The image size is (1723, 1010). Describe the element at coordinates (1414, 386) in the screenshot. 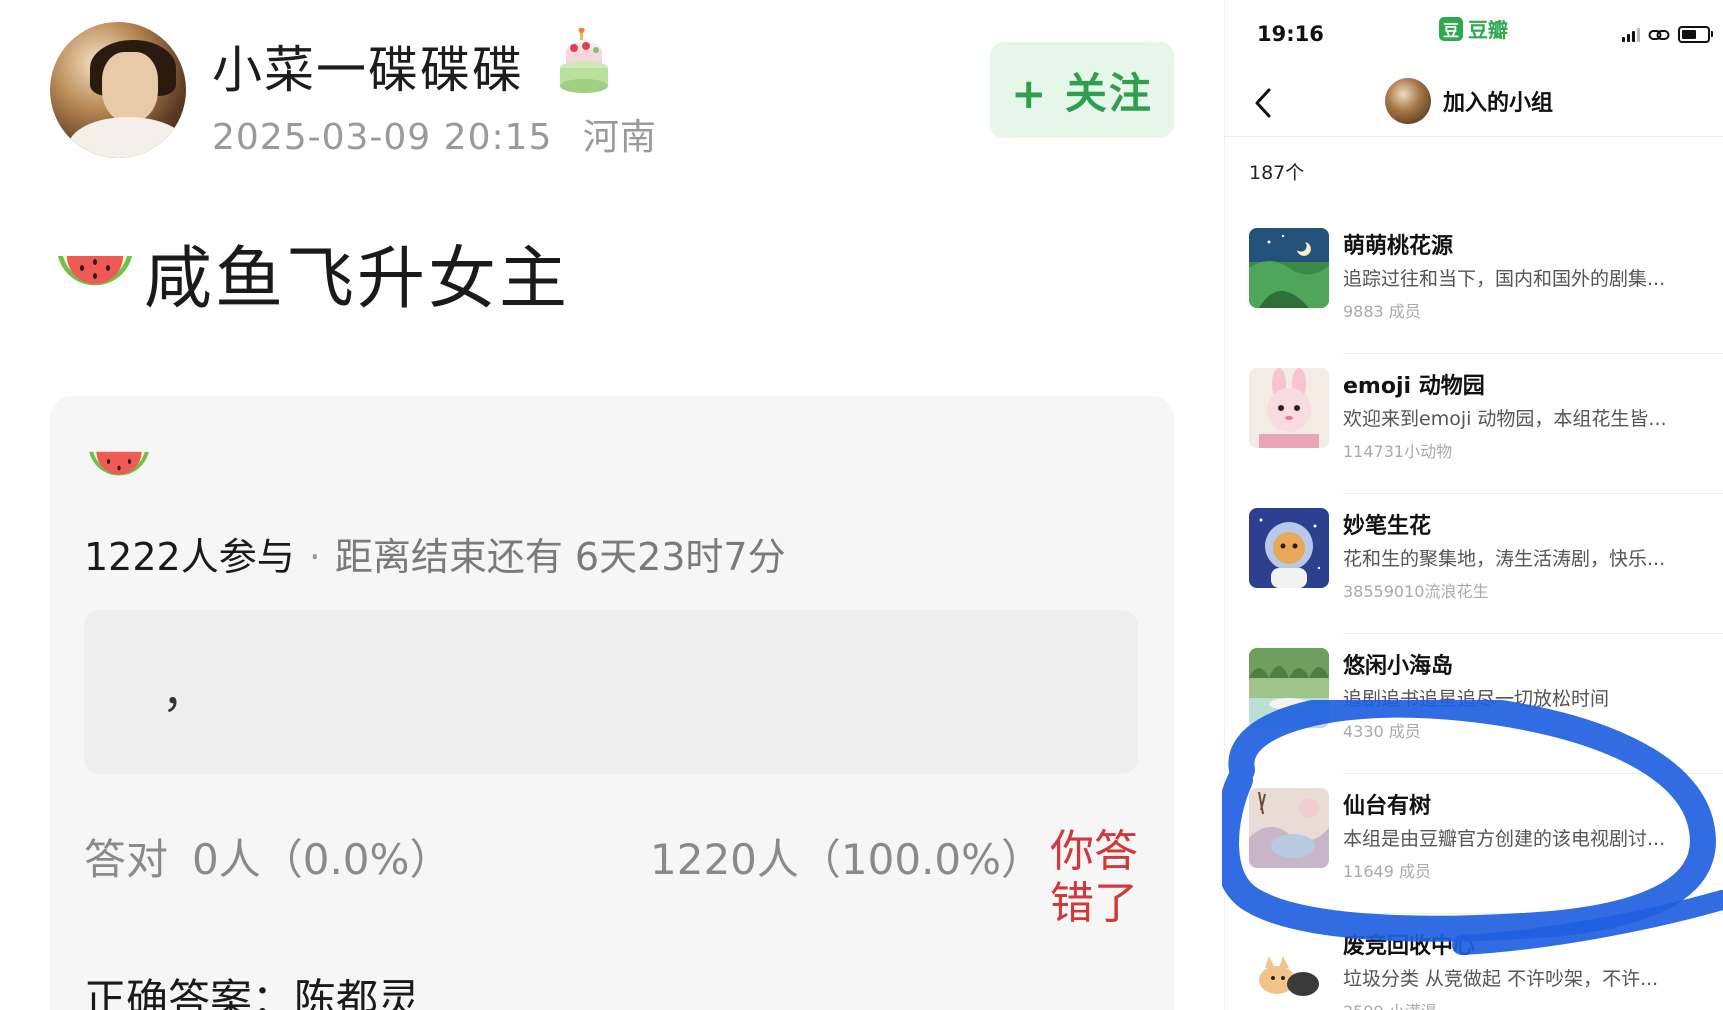

I see `group-name: emoji 动物园` at that location.